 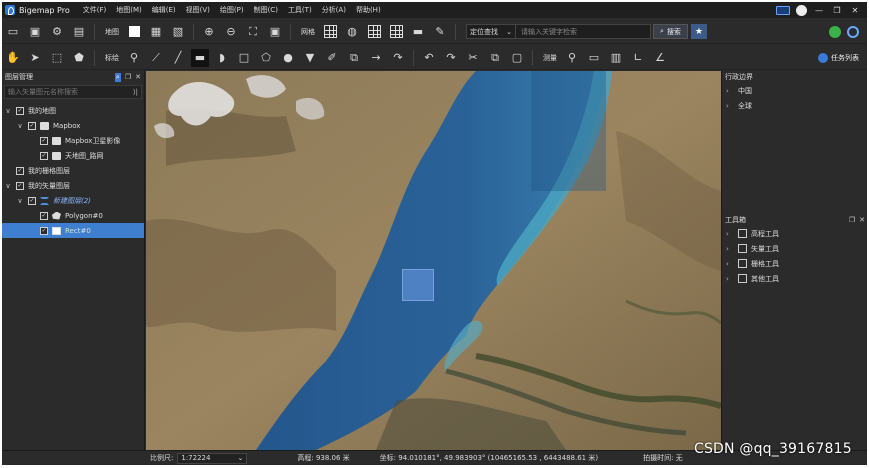 What do you see at coordinates (396, 32) in the screenshot?
I see `sheet-grid-icon` at bounding box center [396, 32].